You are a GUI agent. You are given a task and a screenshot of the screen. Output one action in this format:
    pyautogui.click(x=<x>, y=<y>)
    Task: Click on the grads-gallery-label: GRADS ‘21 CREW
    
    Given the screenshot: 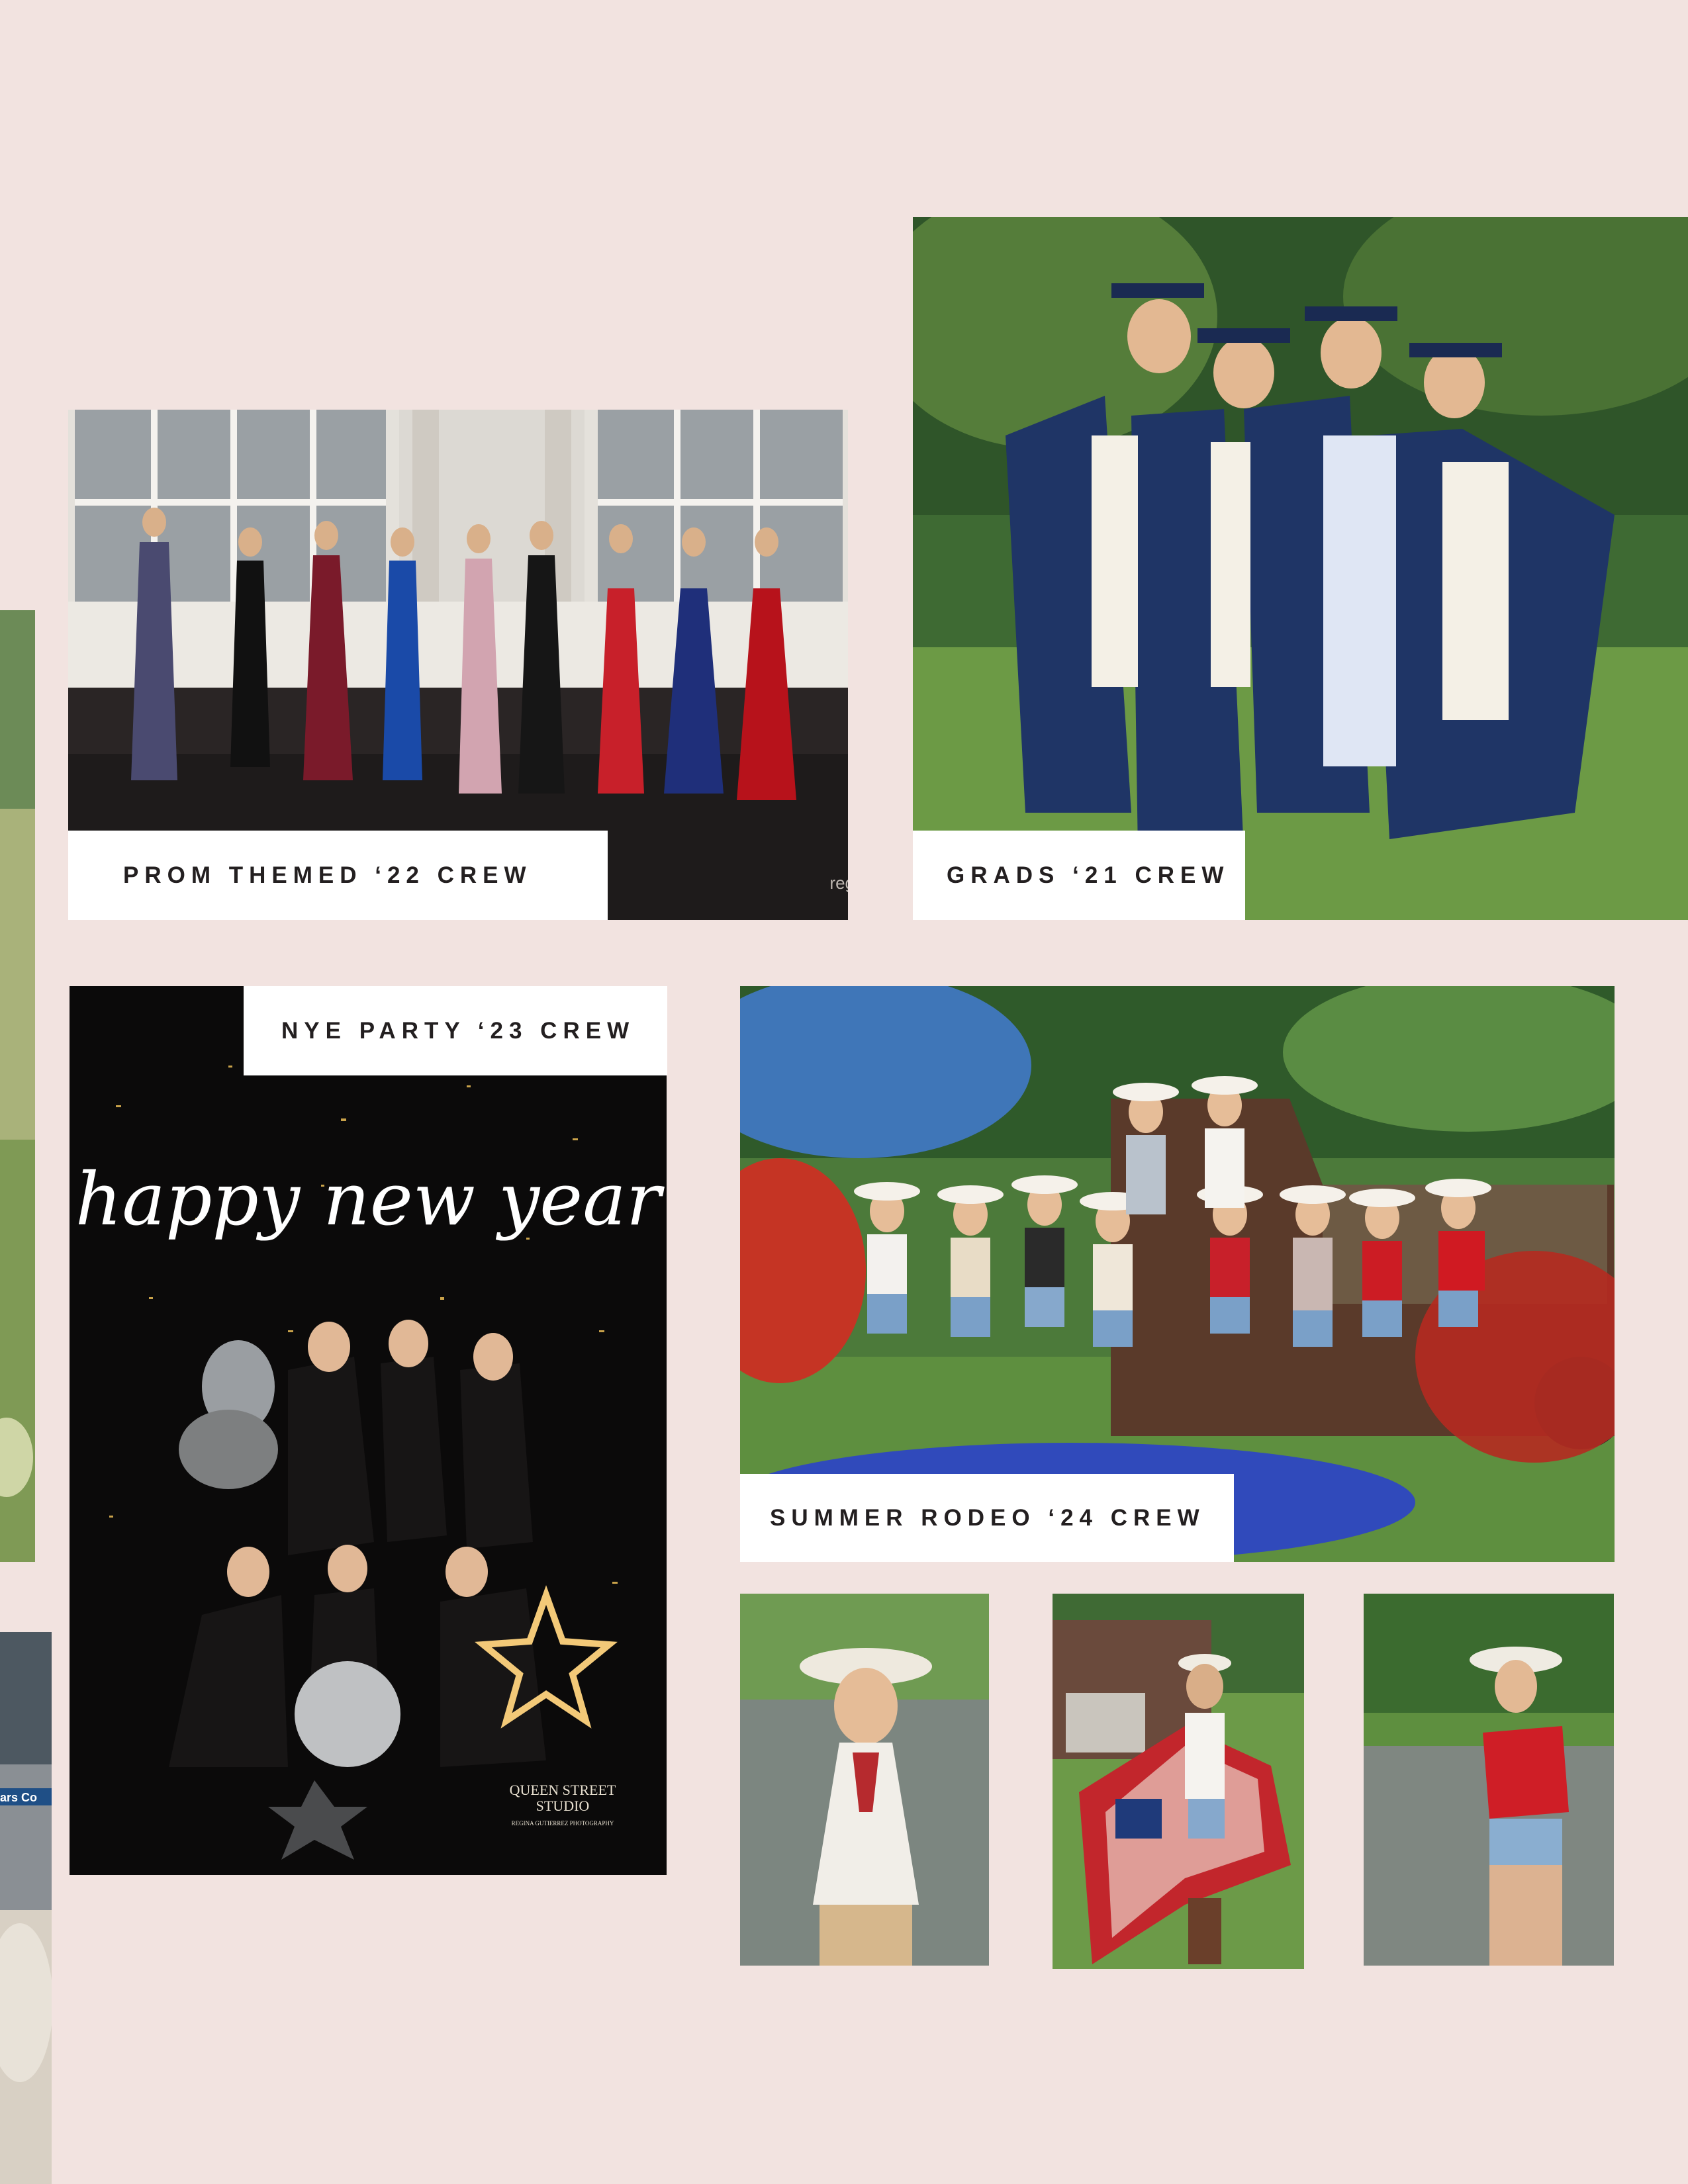 What is the action you would take?
    pyautogui.click(x=1079, y=876)
    